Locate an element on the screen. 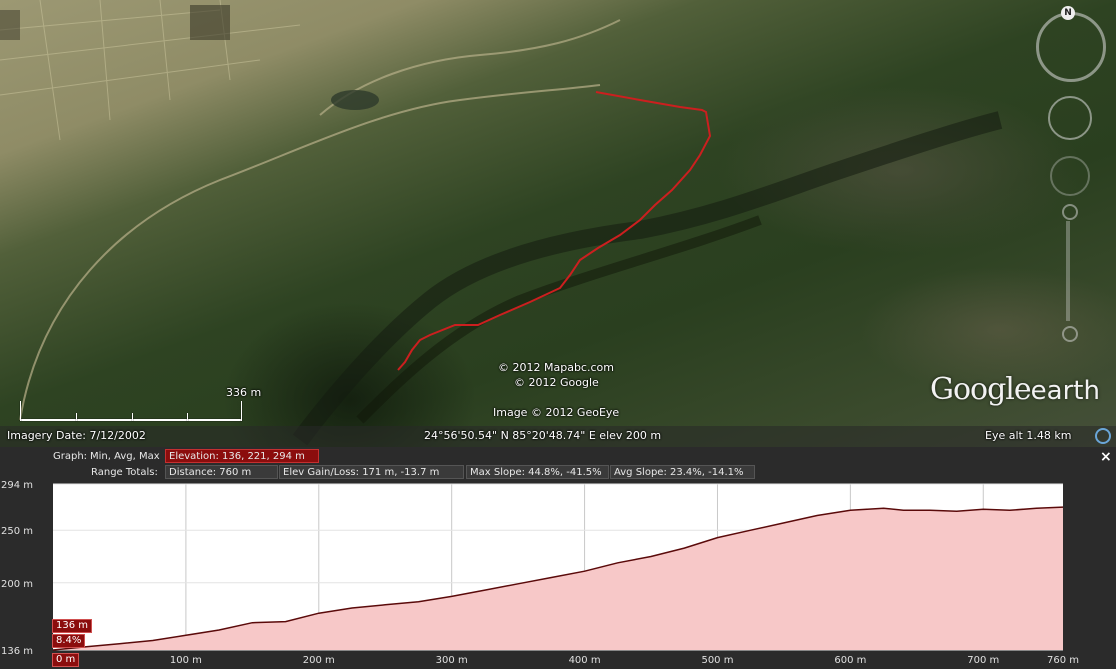 The width and height of the screenshot is (1116, 669). x-tick-label: 300 m is located at coordinates (452, 660).